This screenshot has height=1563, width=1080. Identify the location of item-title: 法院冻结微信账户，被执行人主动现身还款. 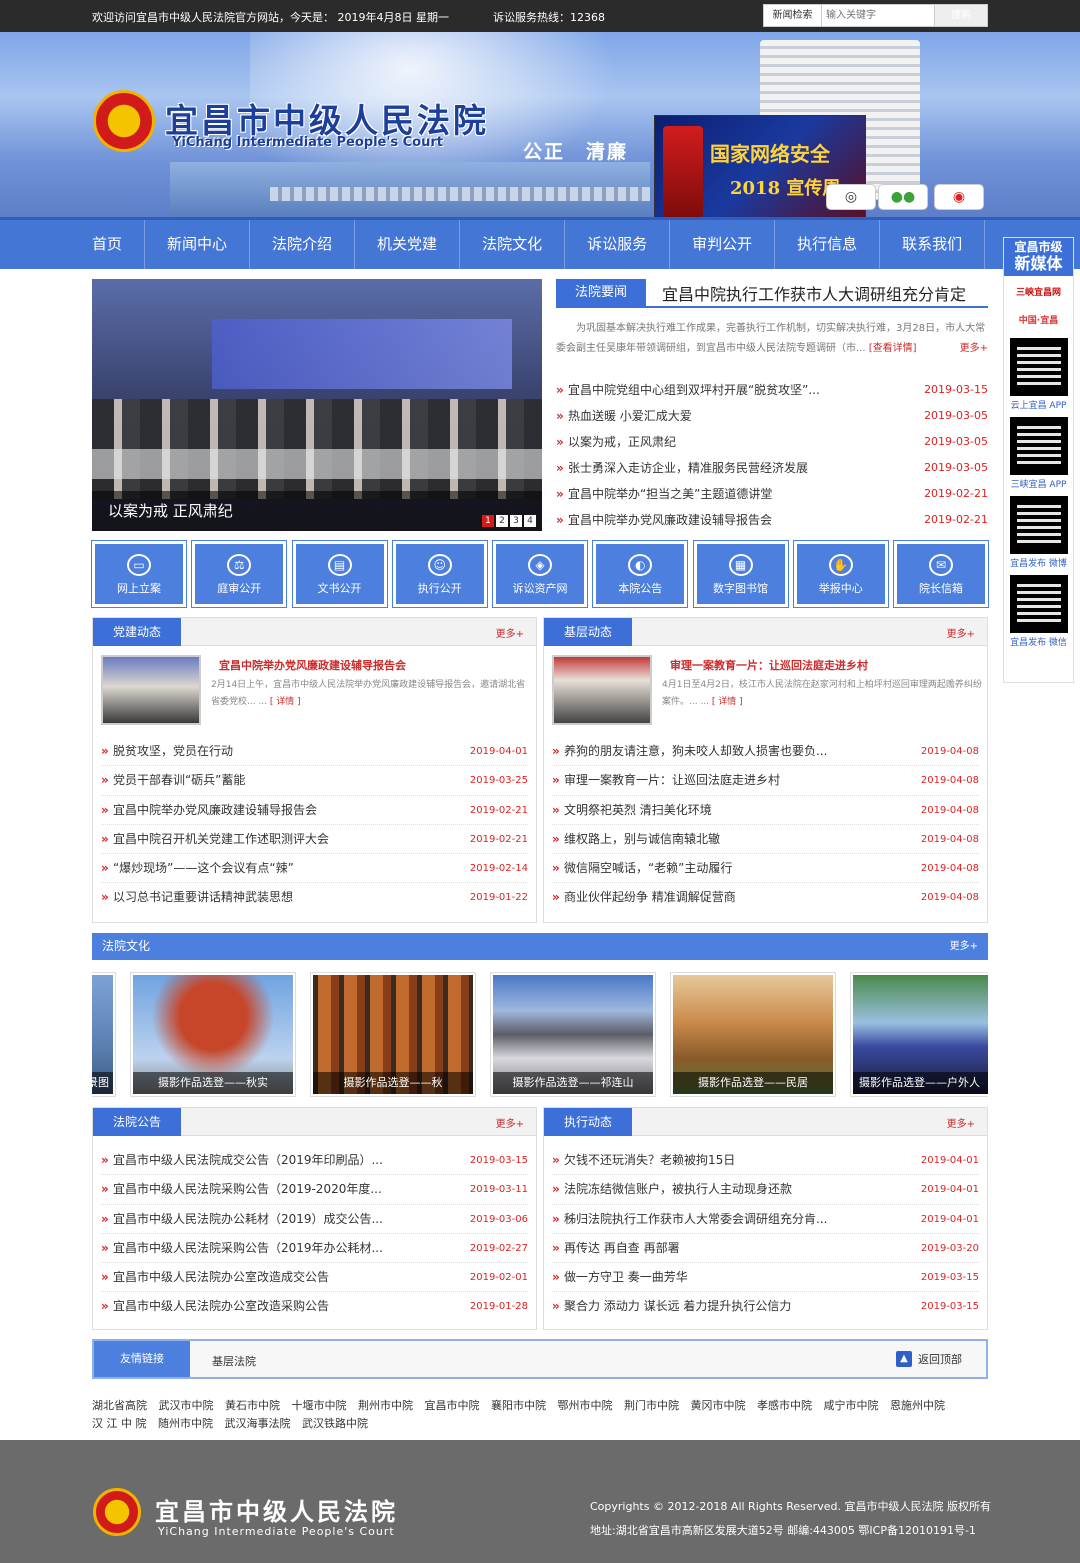
(672, 1189).